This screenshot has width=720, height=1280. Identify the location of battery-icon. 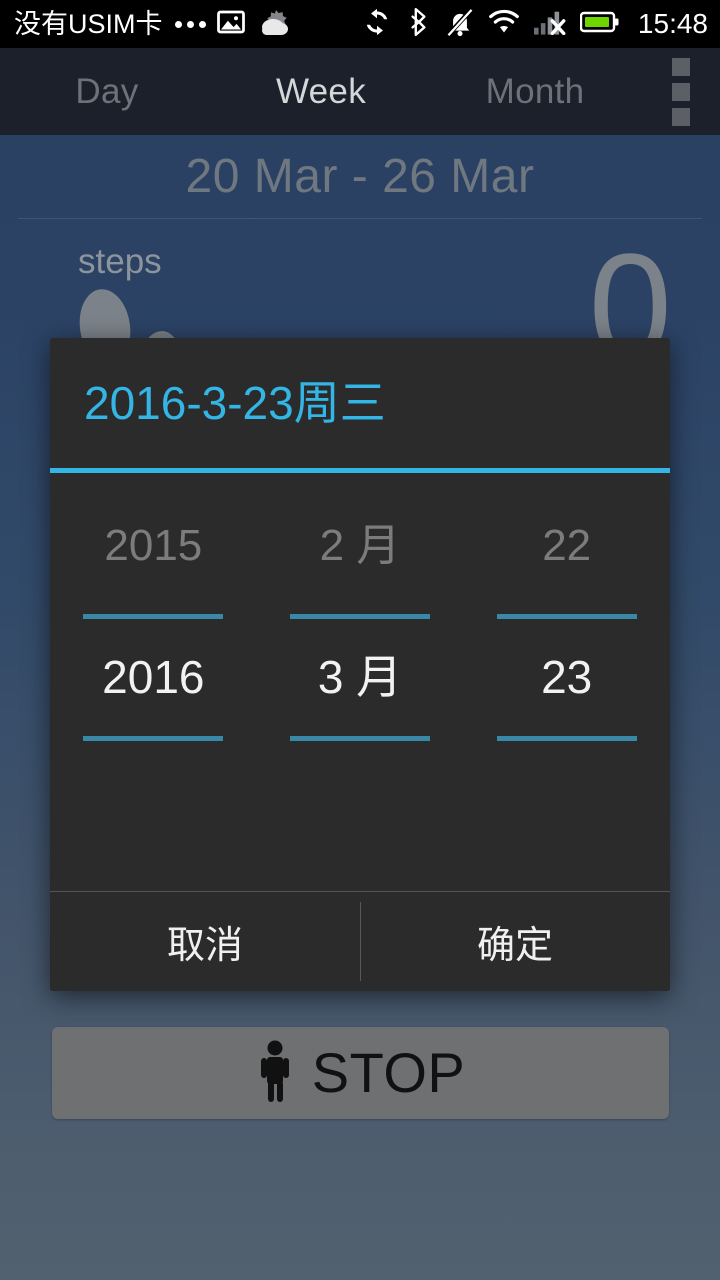
(599, 24).